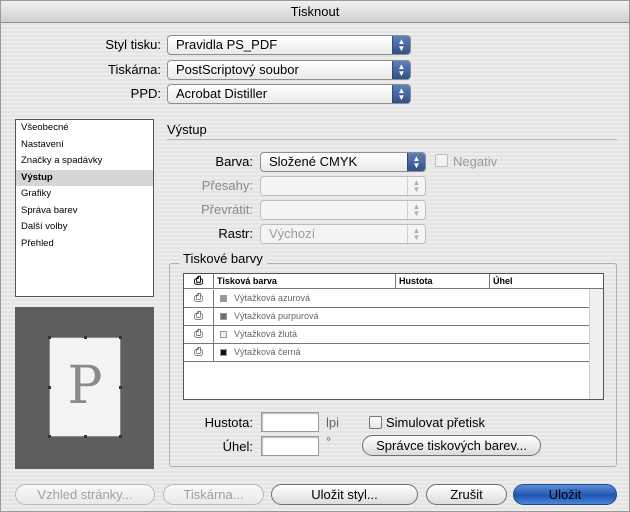 This screenshot has width=630, height=512. I want to click on column-header-ink: Tisková barva, so click(305, 281).